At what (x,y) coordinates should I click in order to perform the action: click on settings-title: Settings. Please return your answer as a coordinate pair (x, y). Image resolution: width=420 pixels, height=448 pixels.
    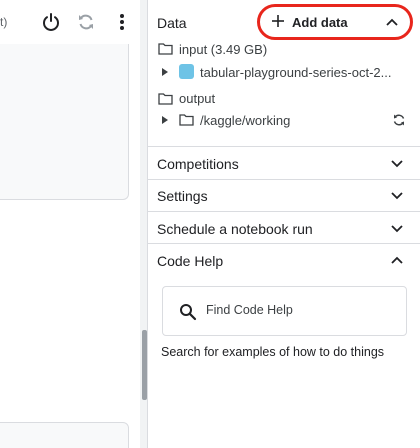
    Looking at the image, I should click on (182, 196).